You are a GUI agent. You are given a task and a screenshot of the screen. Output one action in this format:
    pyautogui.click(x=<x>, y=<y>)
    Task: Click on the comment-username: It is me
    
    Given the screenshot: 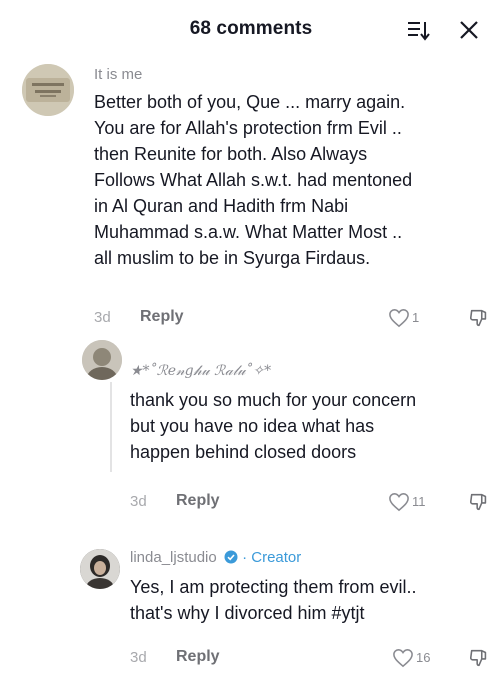 What is the action you would take?
    pyautogui.click(x=118, y=74)
    